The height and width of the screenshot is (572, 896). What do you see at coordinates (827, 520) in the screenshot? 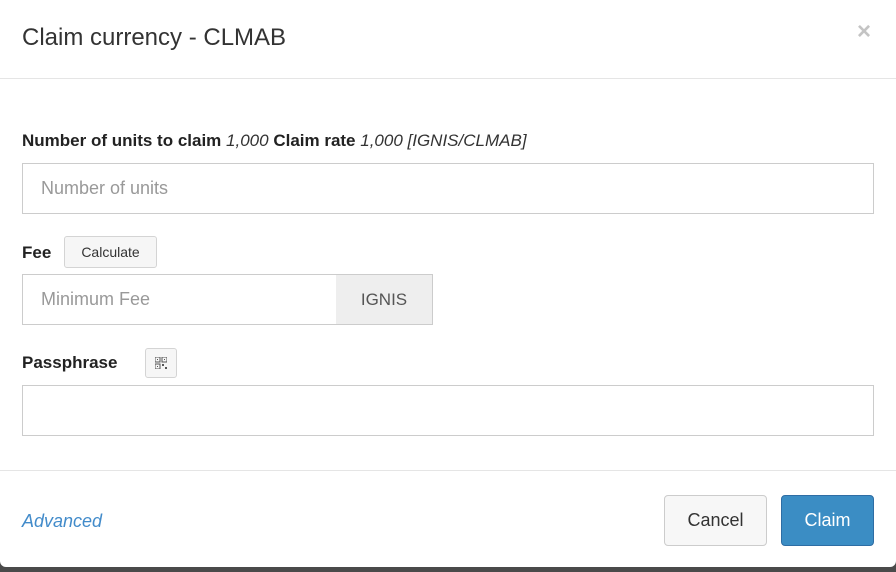
I see `claim-button: Claim` at bounding box center [827, 520].